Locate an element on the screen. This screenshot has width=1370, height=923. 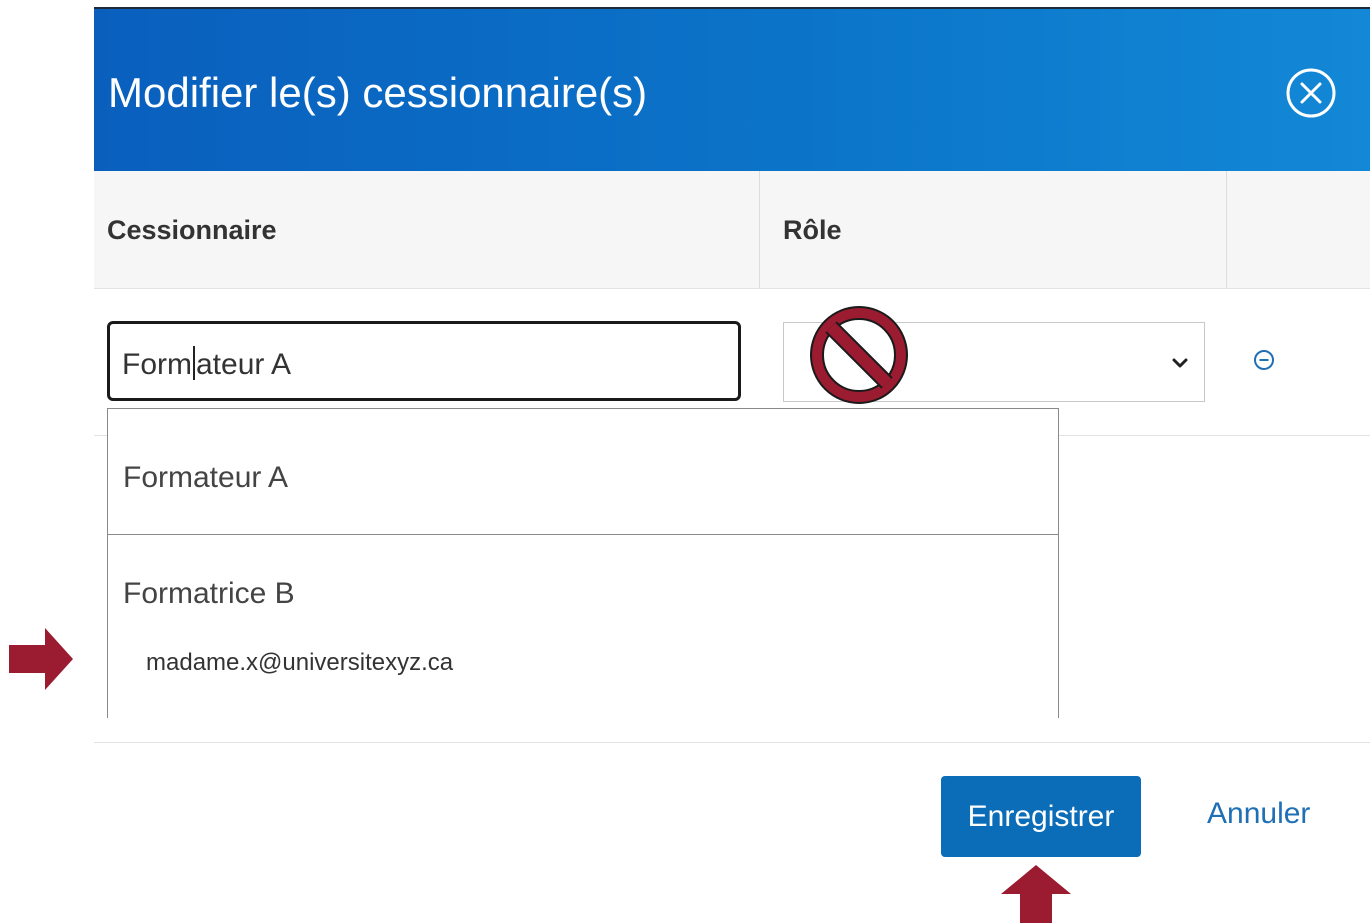
column-header-assignee: Cessionnaire is located at coordinates (192, 230).